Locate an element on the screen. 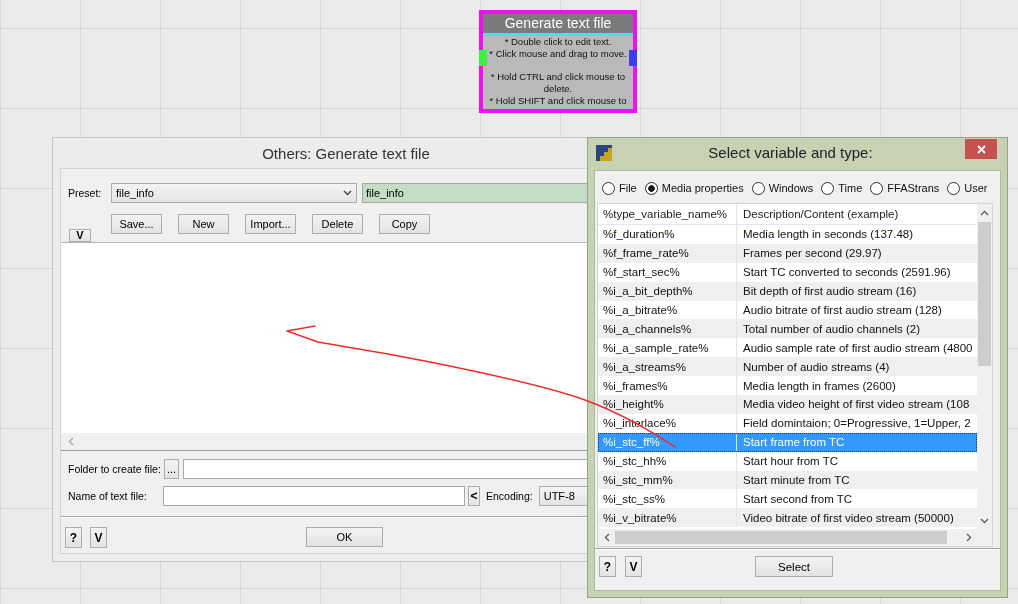  node-instruction: * Hold CTRL and click mouse to delete. is located at coordinates (558, 83).